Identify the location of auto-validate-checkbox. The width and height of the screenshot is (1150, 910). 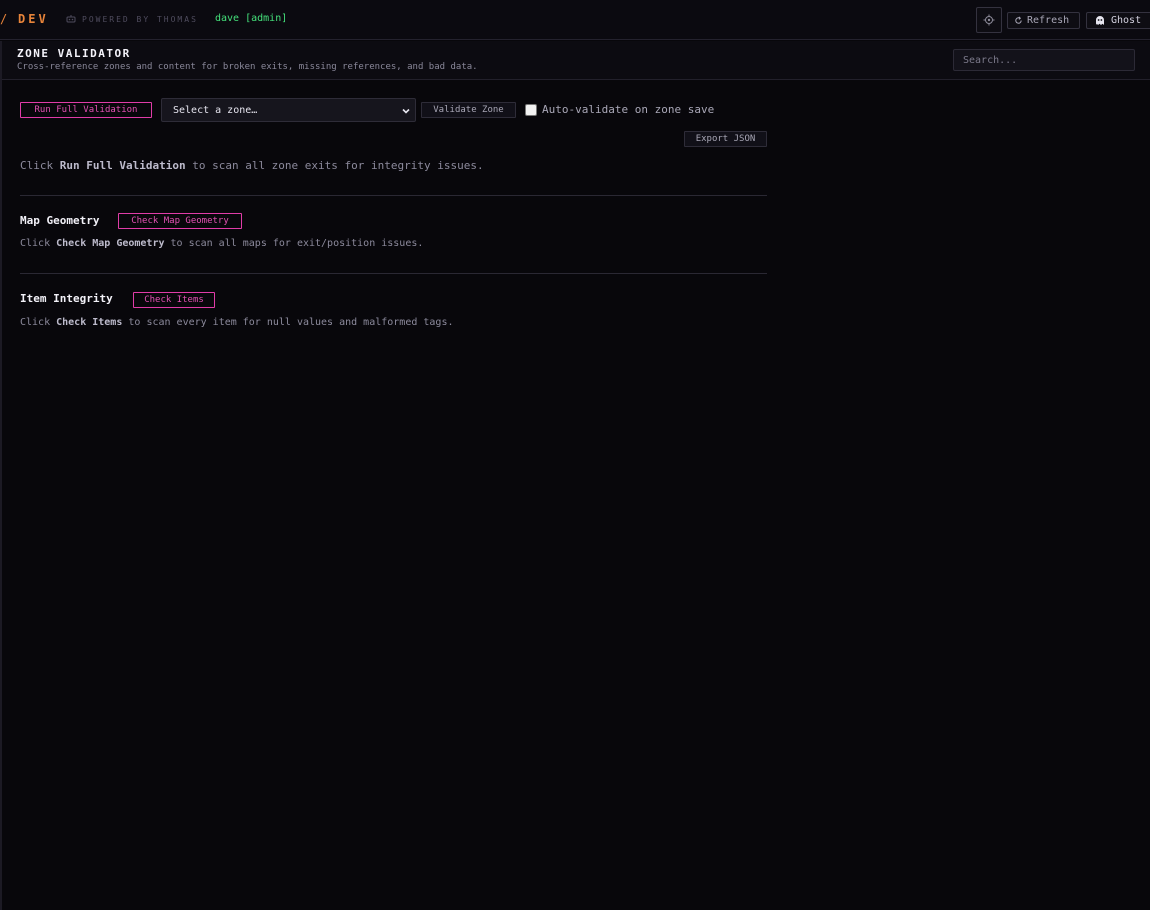
(531, 110).